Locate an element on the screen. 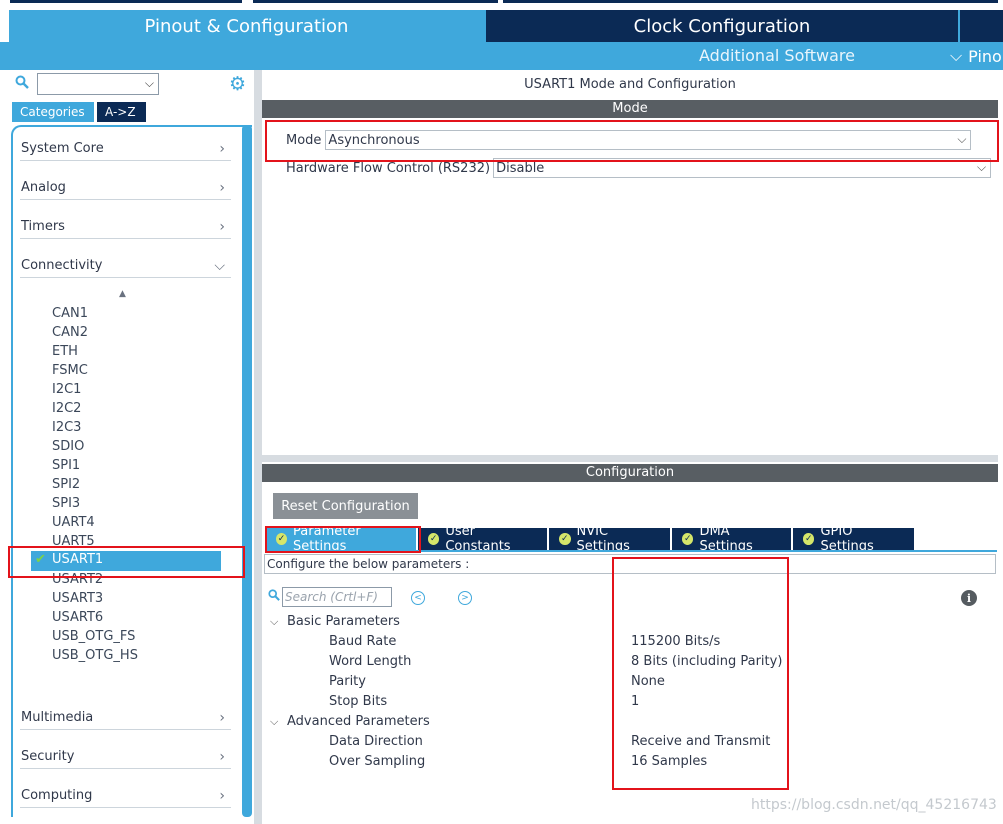  category-connectivity: Connectivity ⌵ is located at coordinates (125, 266).